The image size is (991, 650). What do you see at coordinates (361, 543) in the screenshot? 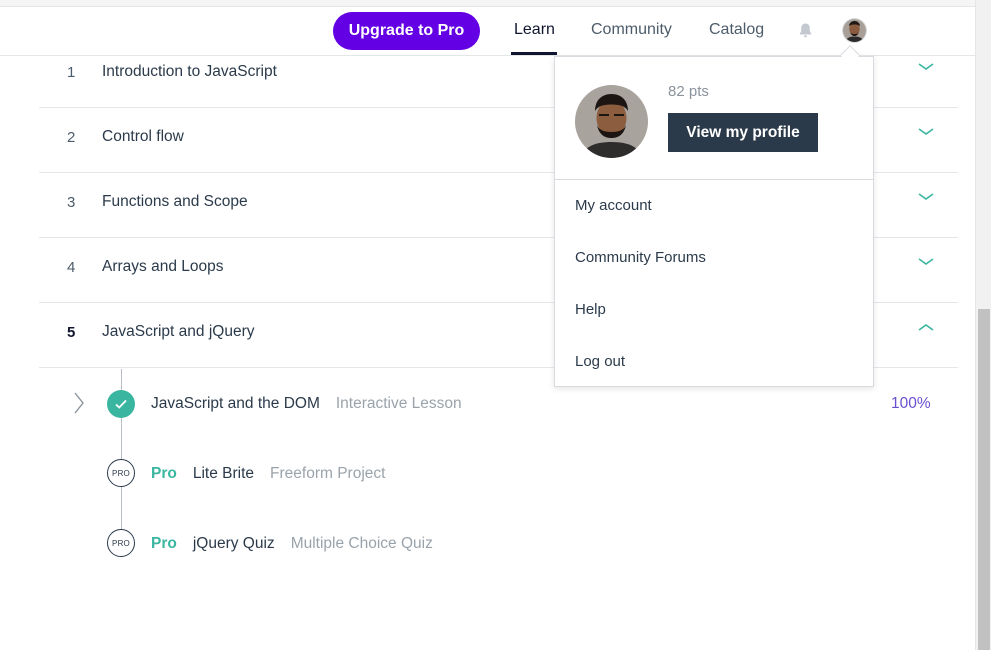
I see `lesson-type: Multiple Choice Quiz` at bounding box center [361, 543].